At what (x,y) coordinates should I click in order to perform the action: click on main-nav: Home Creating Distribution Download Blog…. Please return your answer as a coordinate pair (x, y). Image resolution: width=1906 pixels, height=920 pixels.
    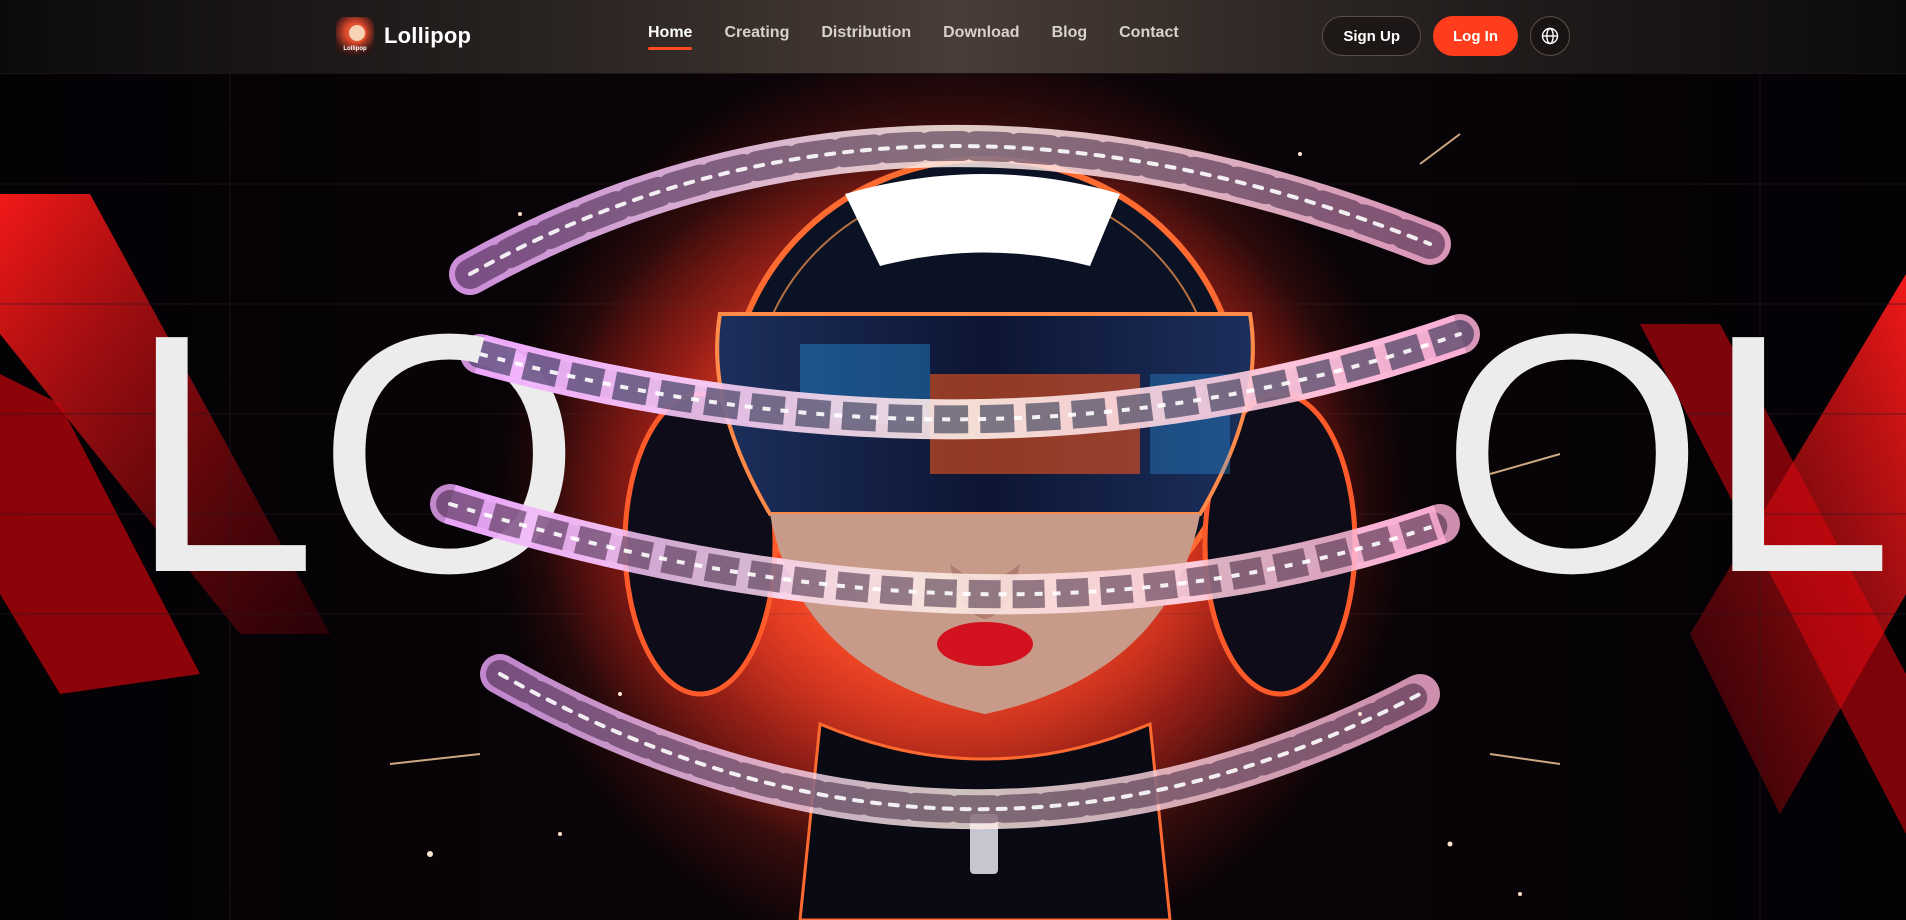
    Looking at the image, I should click on (929, 37).